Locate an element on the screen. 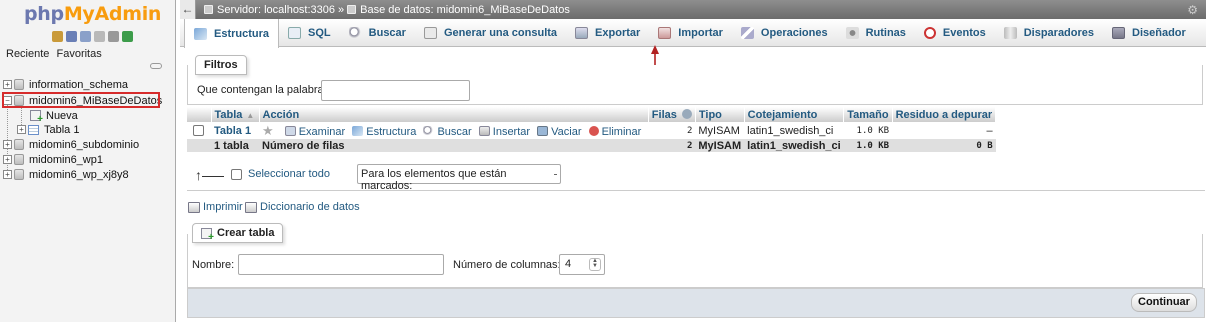  favorite-star-icon: ★ is located at coordinates (268, 130).